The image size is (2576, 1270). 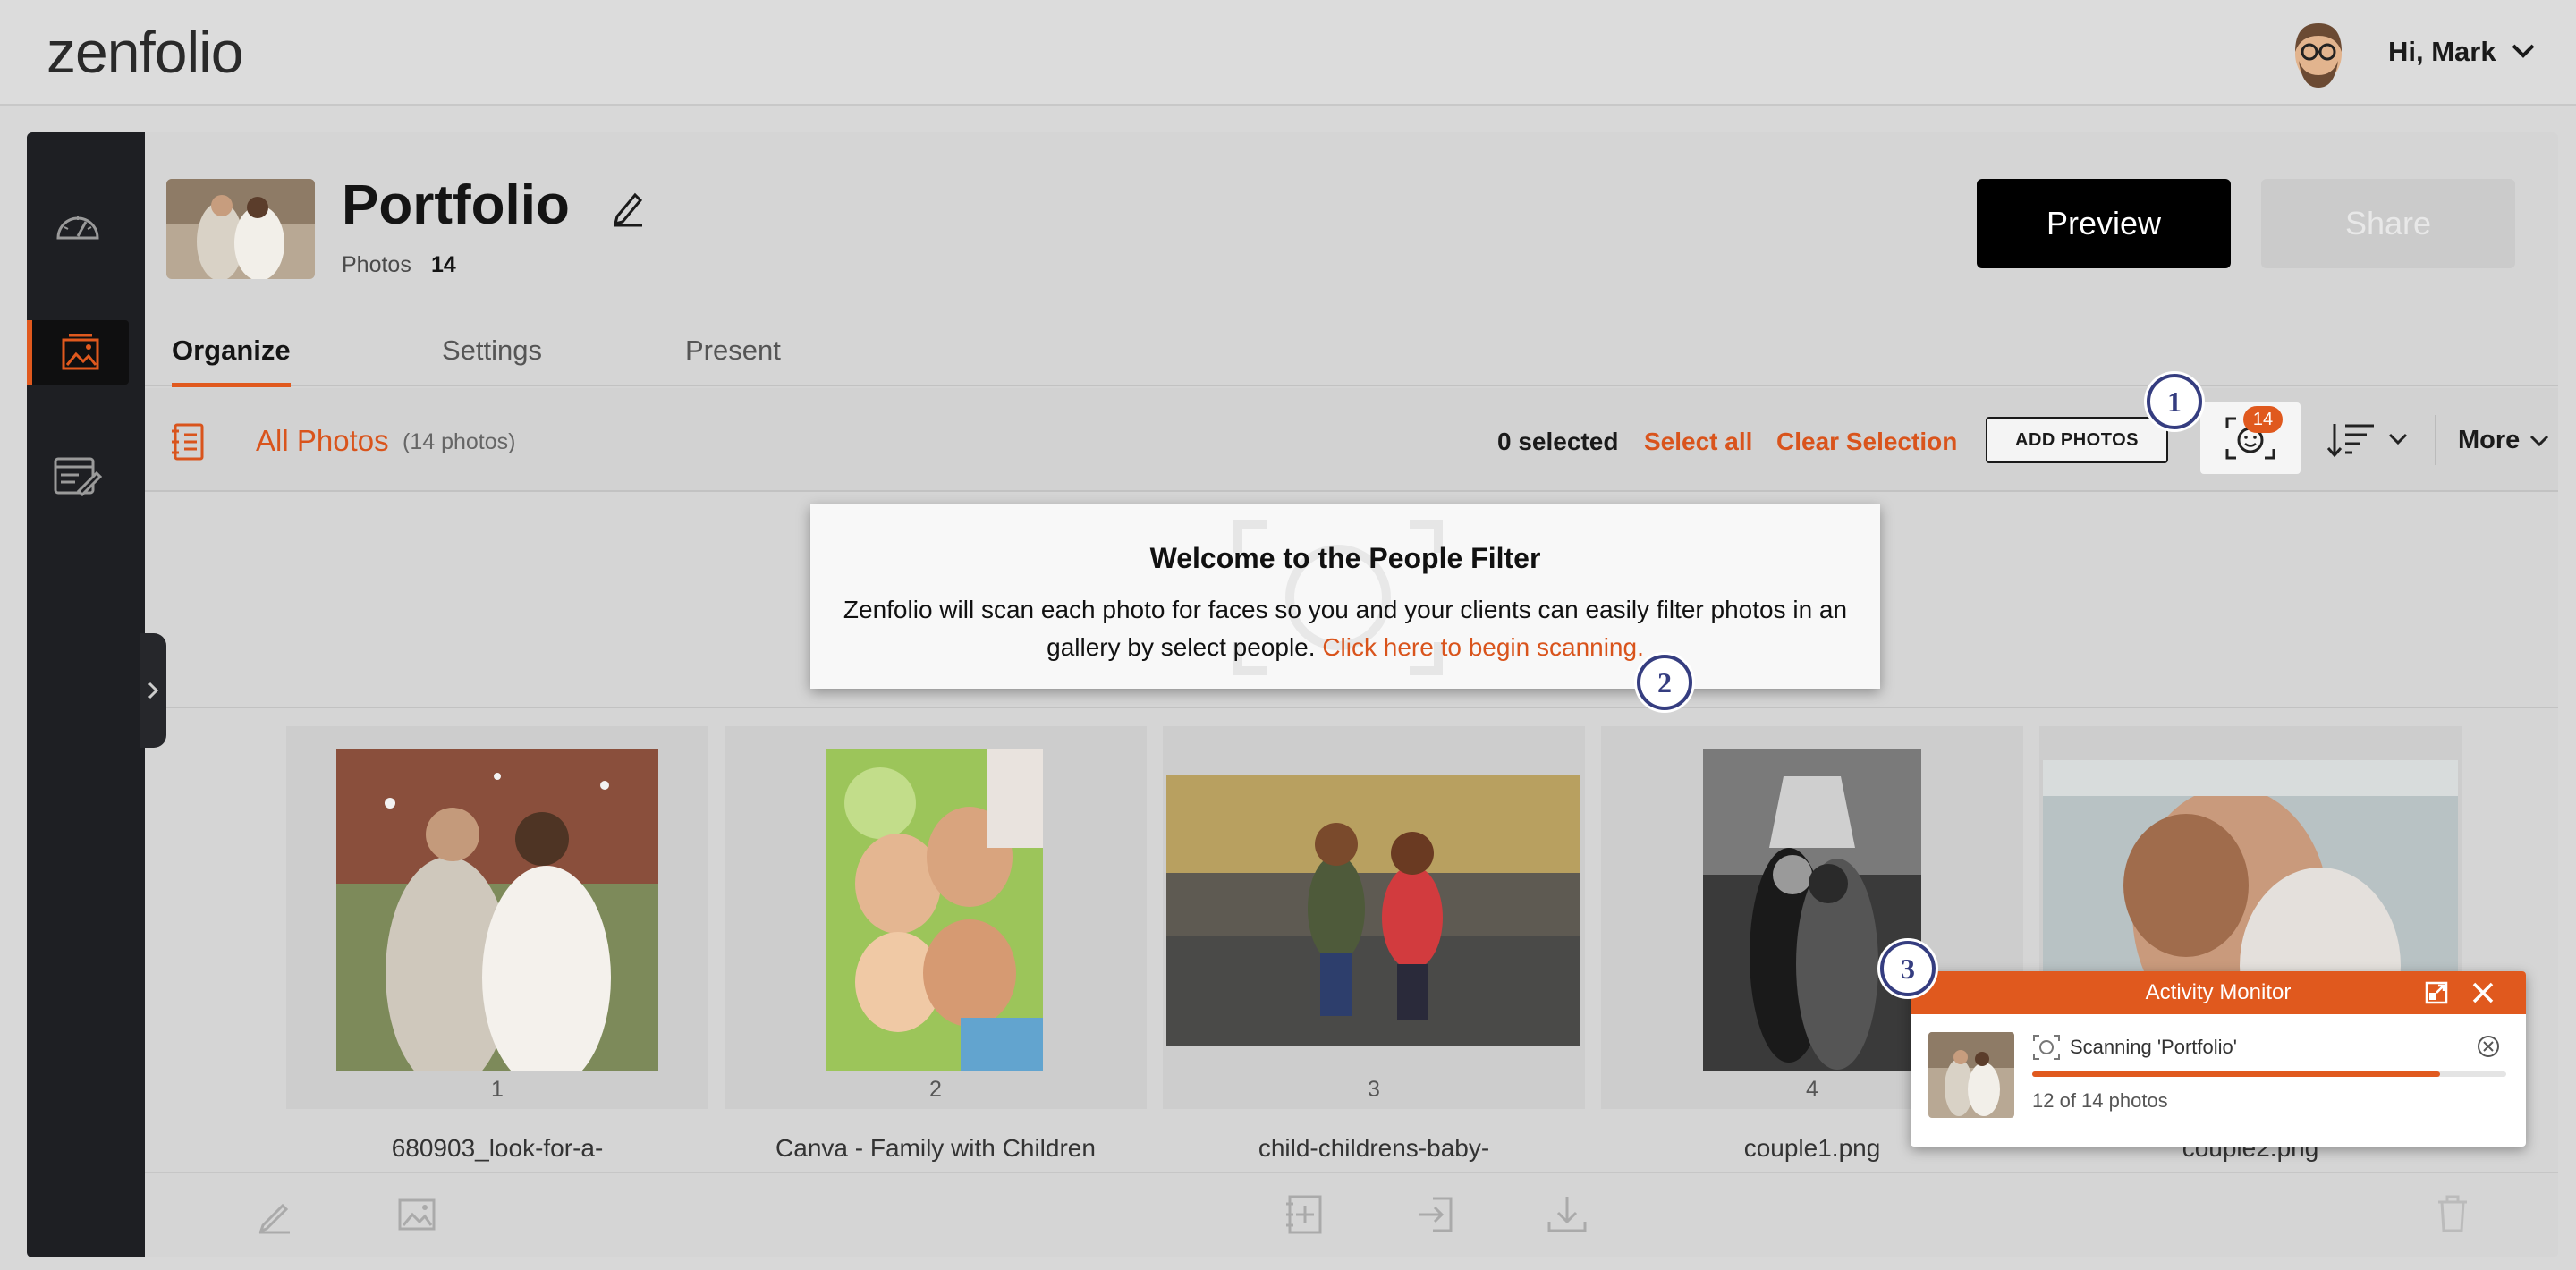 What do you see at coordinates (2442, 52) in the screenshot?
I see `user-greeting: Hi, Mark` at bounding box center [2442, 52].